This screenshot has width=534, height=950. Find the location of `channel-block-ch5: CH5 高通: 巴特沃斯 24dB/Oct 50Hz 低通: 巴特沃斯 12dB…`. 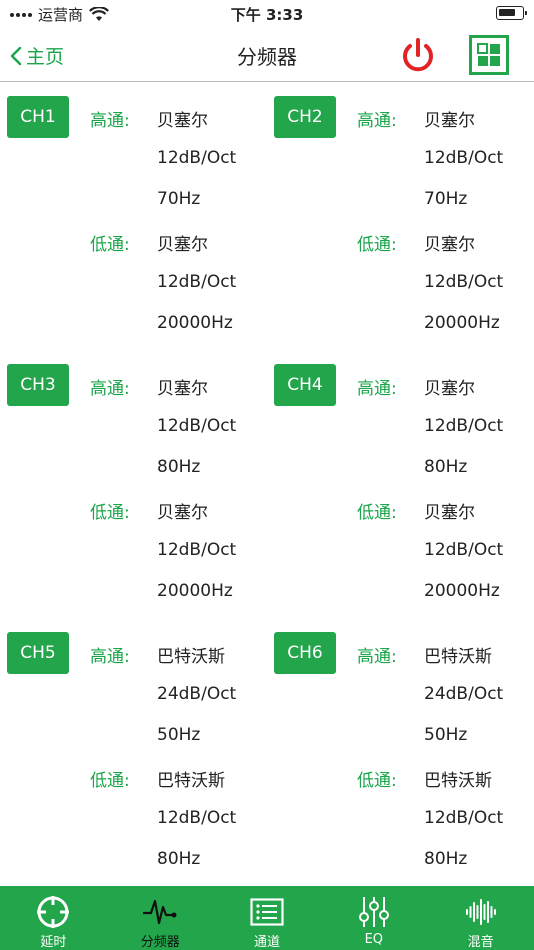

channel-block-ch5: CH5 高通: 巴特沃斯 24dB/Oct 50Hz 低通: 巴特沃斯 12dB… is located at coordinates (133, 752).